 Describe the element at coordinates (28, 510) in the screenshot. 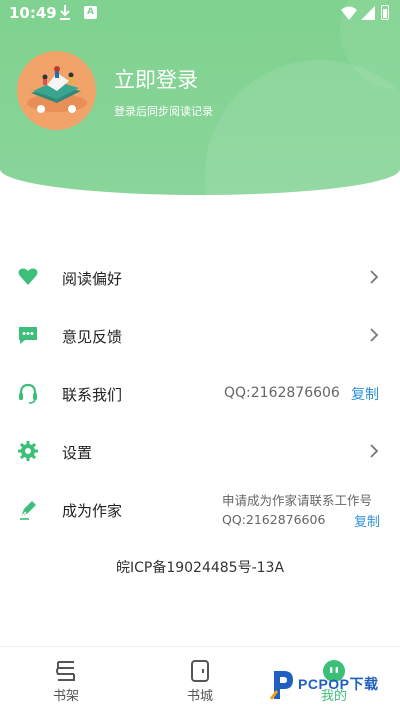

I see `pen-icon` at that location.